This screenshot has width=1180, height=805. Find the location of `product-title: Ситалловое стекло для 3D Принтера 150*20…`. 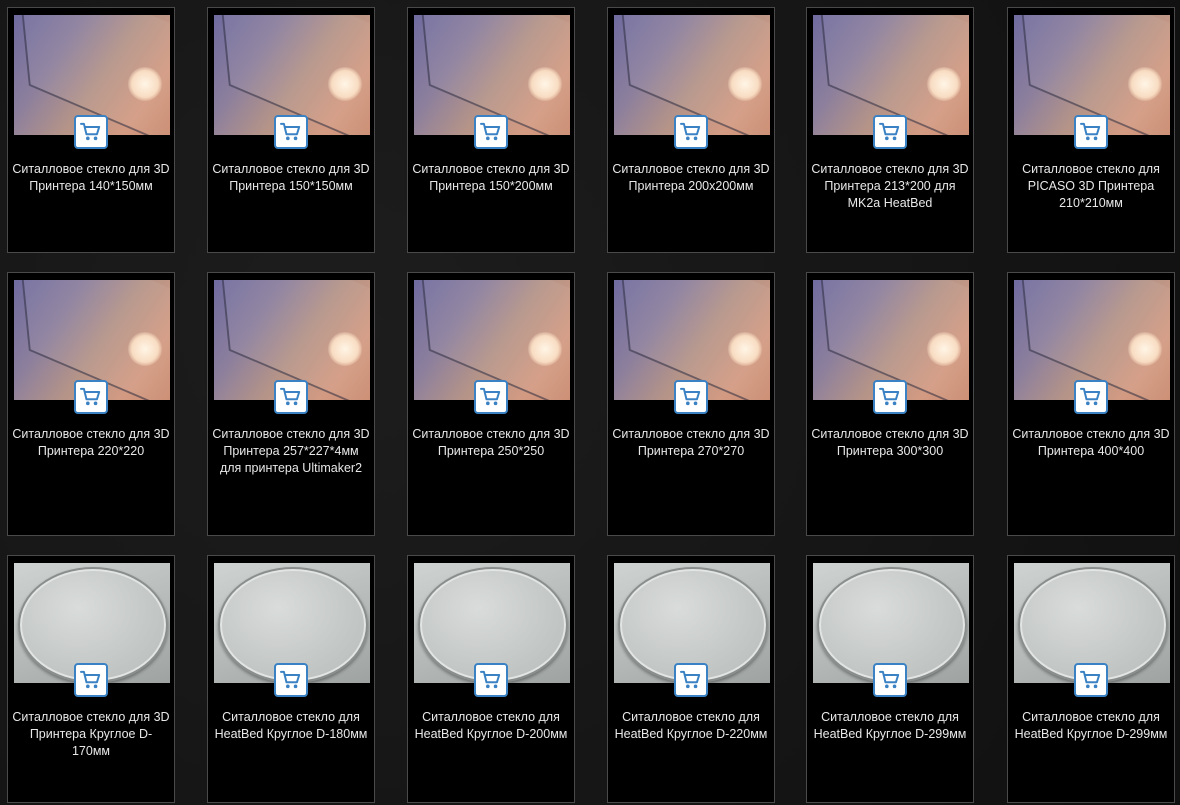

product-title: Ситалловое стекло для 3D Принтера 150*20… is located at coordinates (491, 178).